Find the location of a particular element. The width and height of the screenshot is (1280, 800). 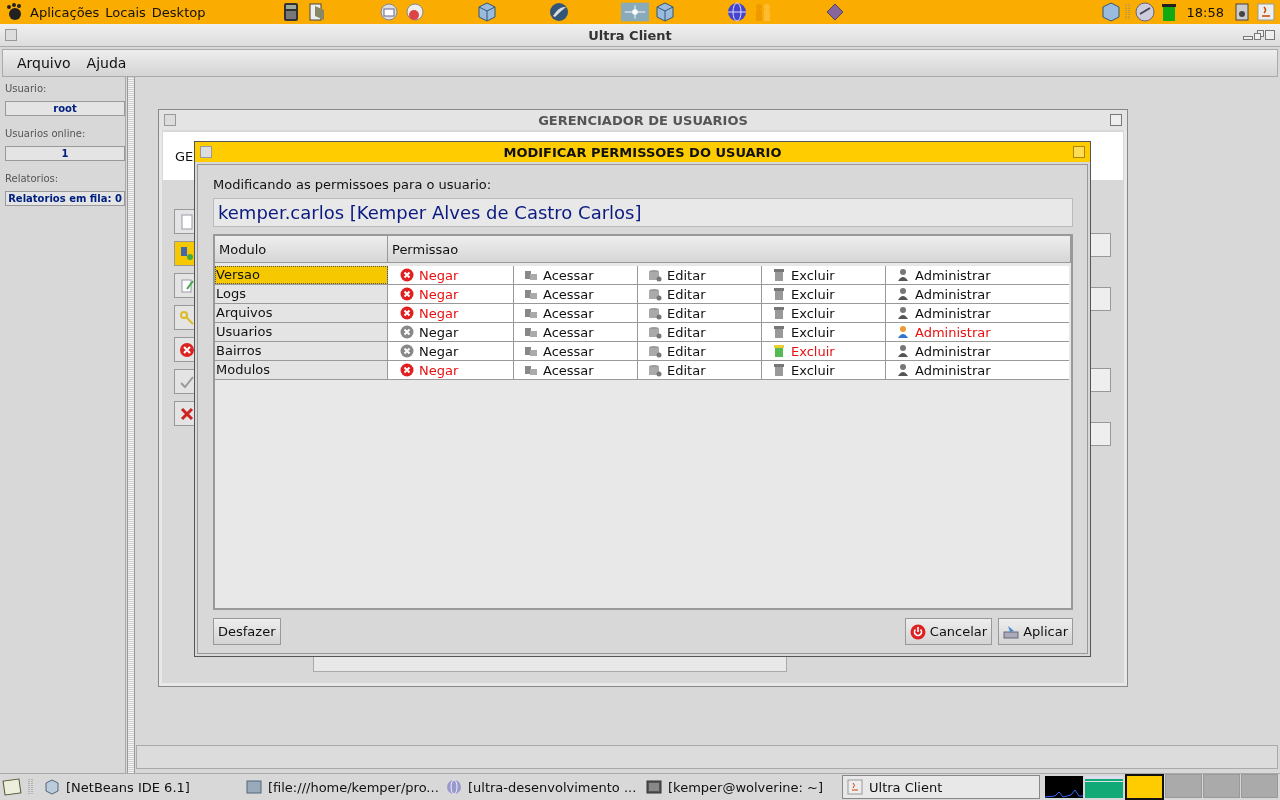

dialog-button: Cancelar is located at coordinates (948, 631).